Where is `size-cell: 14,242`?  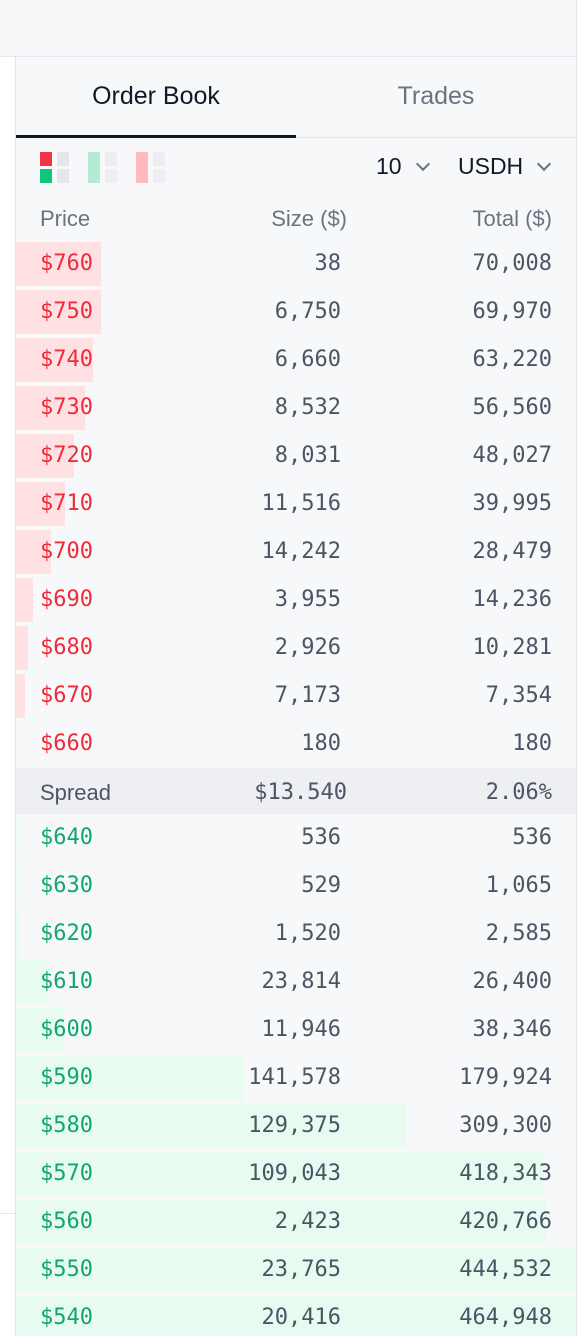 size-cell: 14,242 is located at coordinates (301, 551).